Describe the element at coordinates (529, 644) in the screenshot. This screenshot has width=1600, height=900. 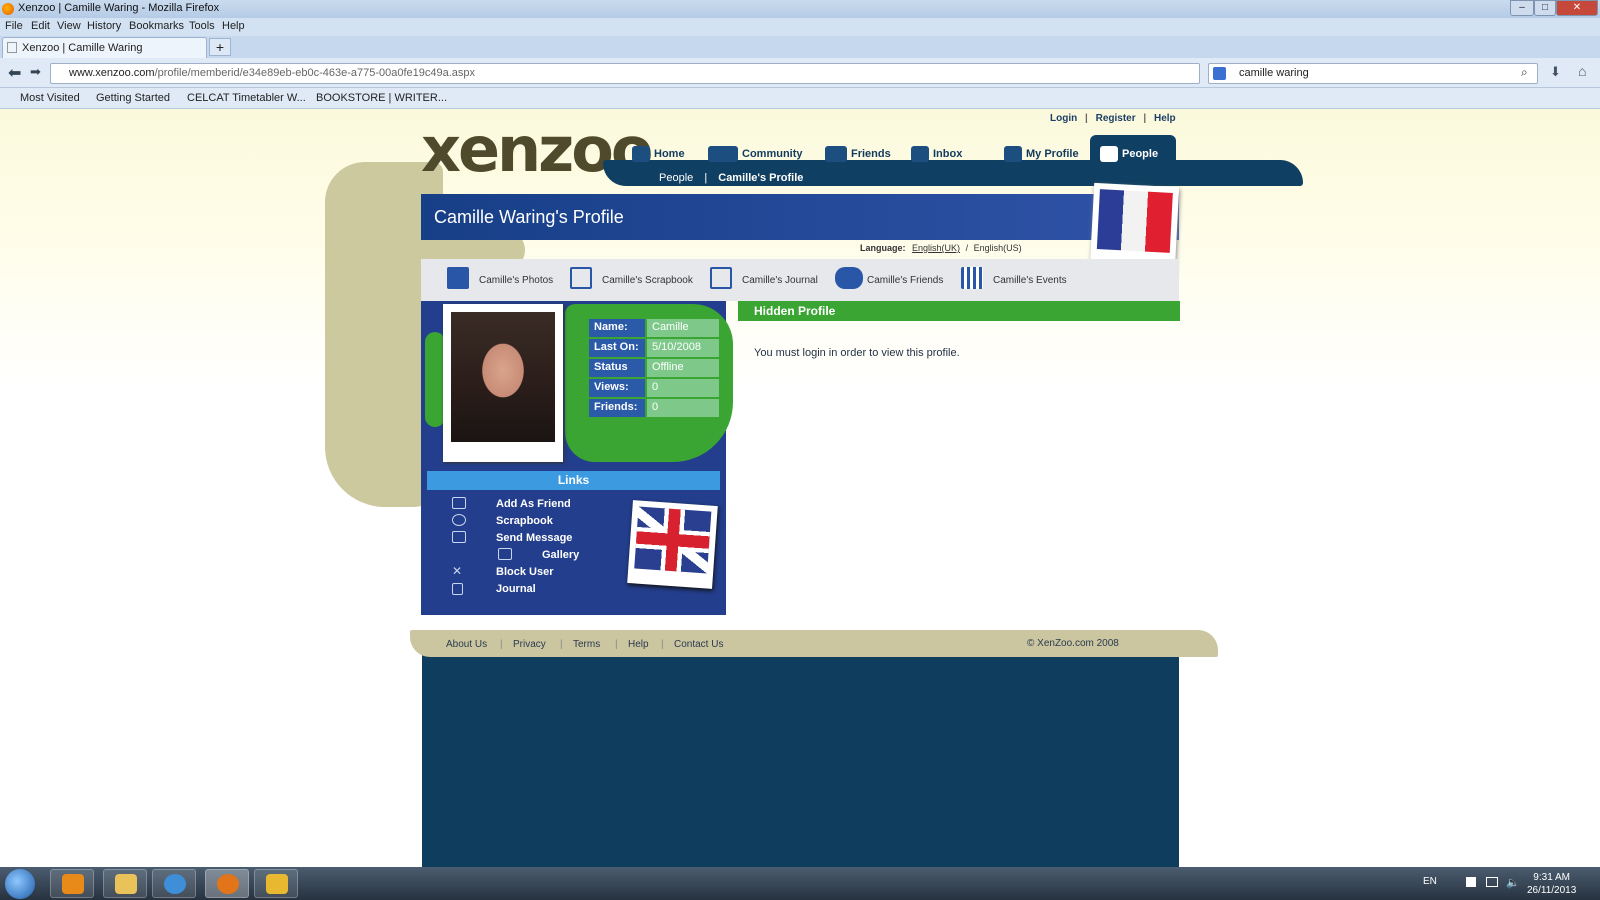
I see `footer-privacy: Privacy` at that location.